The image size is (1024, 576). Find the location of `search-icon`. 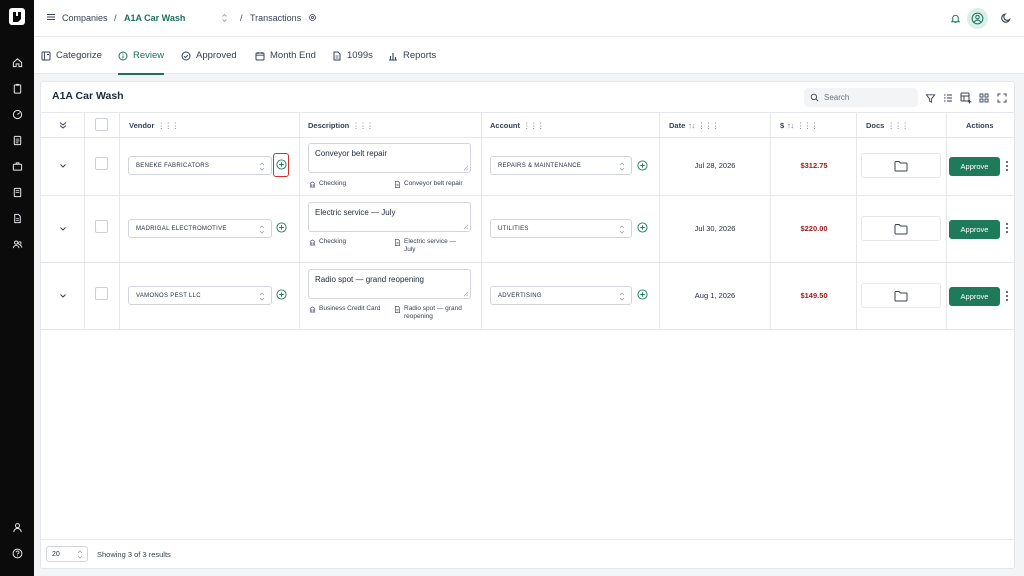

search-icon is located at coordinates (814, 97).